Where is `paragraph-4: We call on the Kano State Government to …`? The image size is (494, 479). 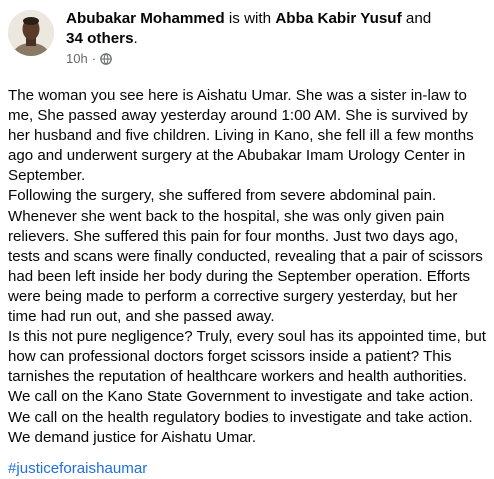 paragraph-4: We call on the Kano State Government to … is located at coordinates (241, 397).